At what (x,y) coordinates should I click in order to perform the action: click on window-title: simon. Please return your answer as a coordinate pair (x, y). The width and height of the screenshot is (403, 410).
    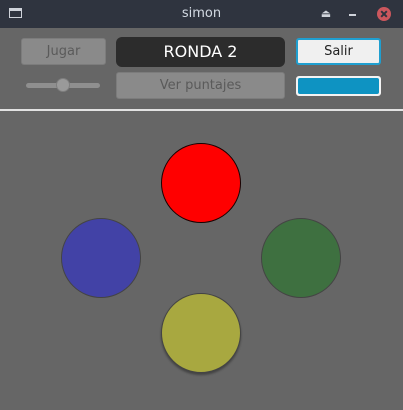
    Looking at the image, I should click on (201, 13).